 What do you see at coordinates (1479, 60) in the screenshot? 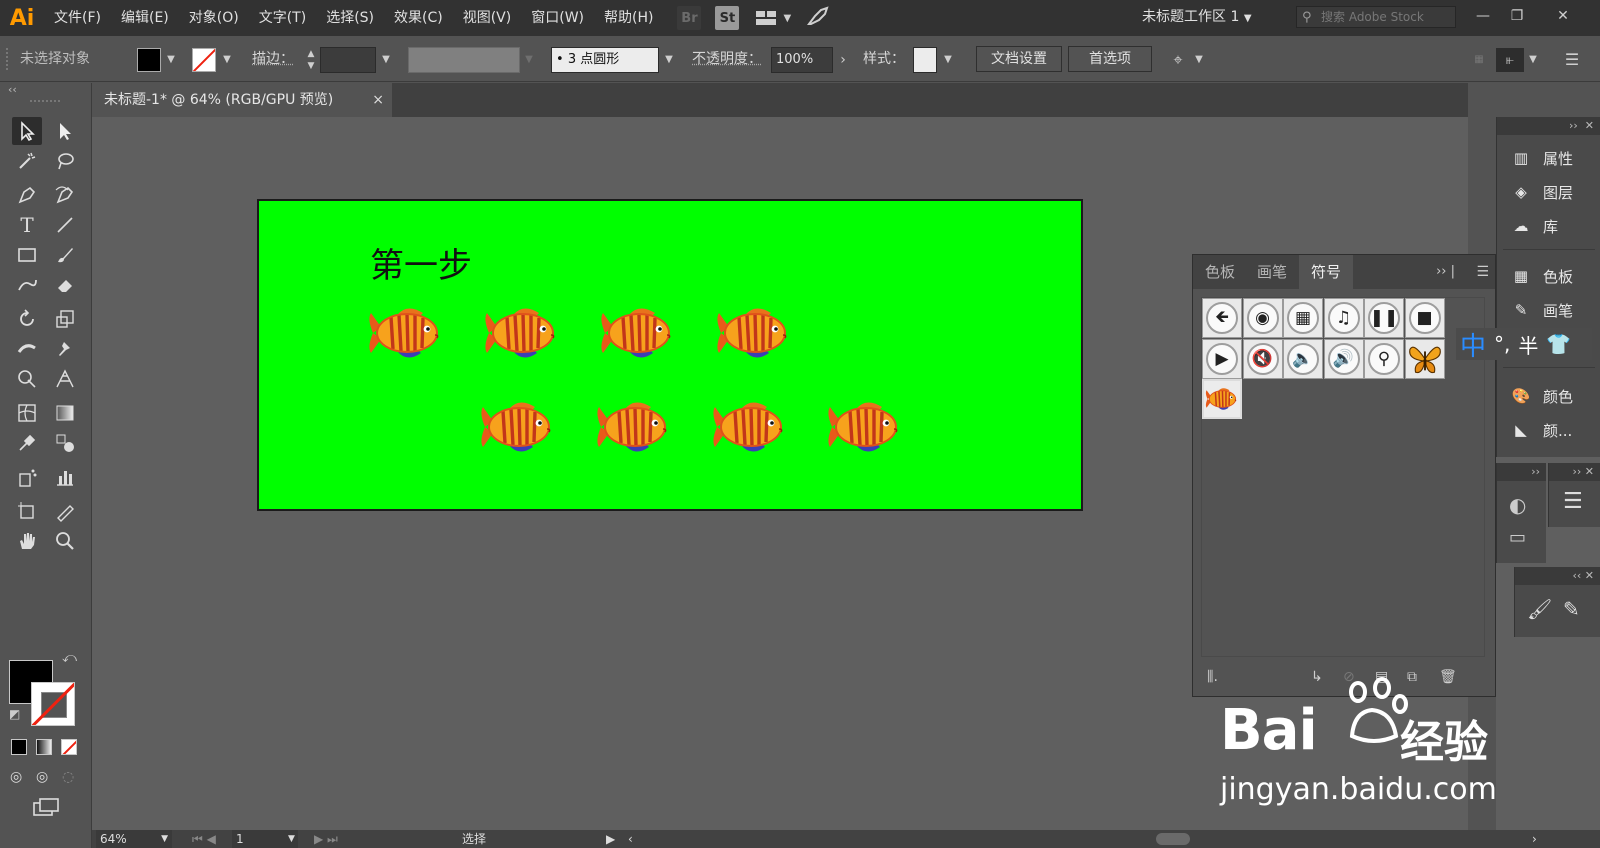
I see `grid-align-icon: ▦` at bounding box center [1479, 60].